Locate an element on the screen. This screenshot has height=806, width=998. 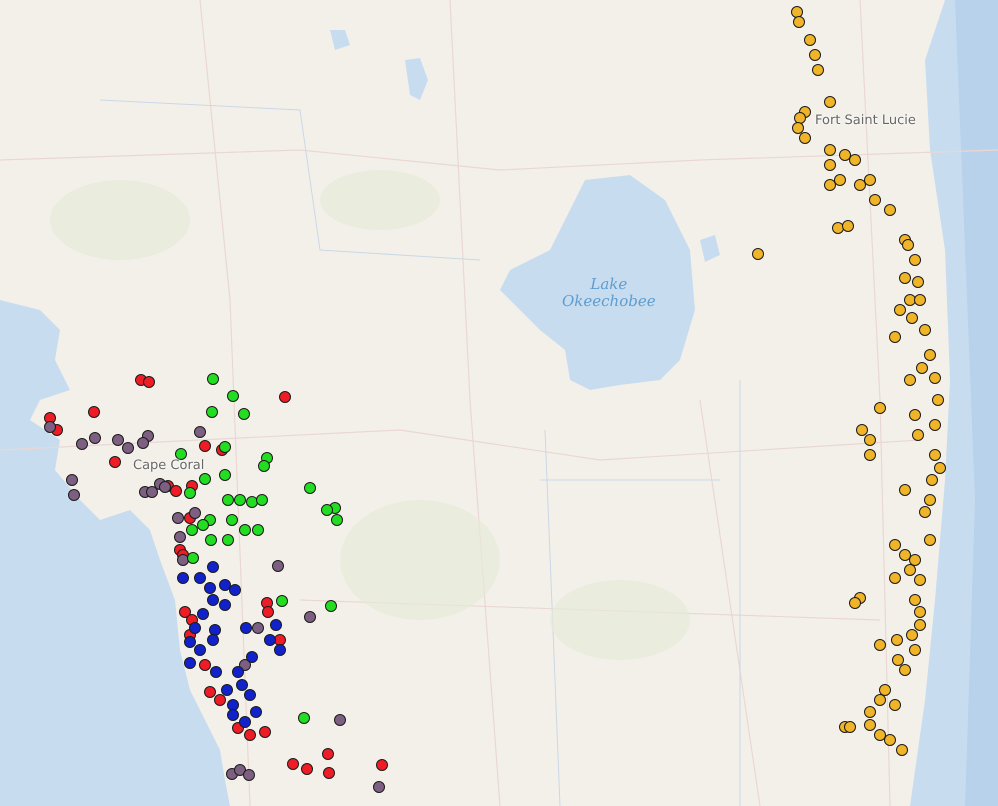
city-label: Fort Saint Lucie is located at coordinates (865, 121).